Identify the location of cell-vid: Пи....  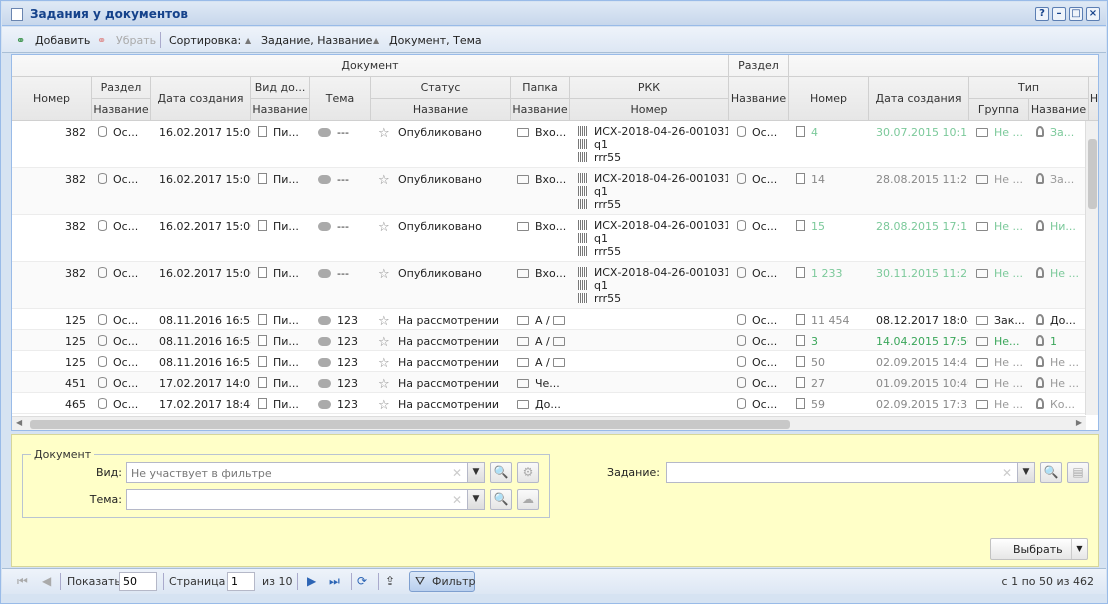
(284, 320).